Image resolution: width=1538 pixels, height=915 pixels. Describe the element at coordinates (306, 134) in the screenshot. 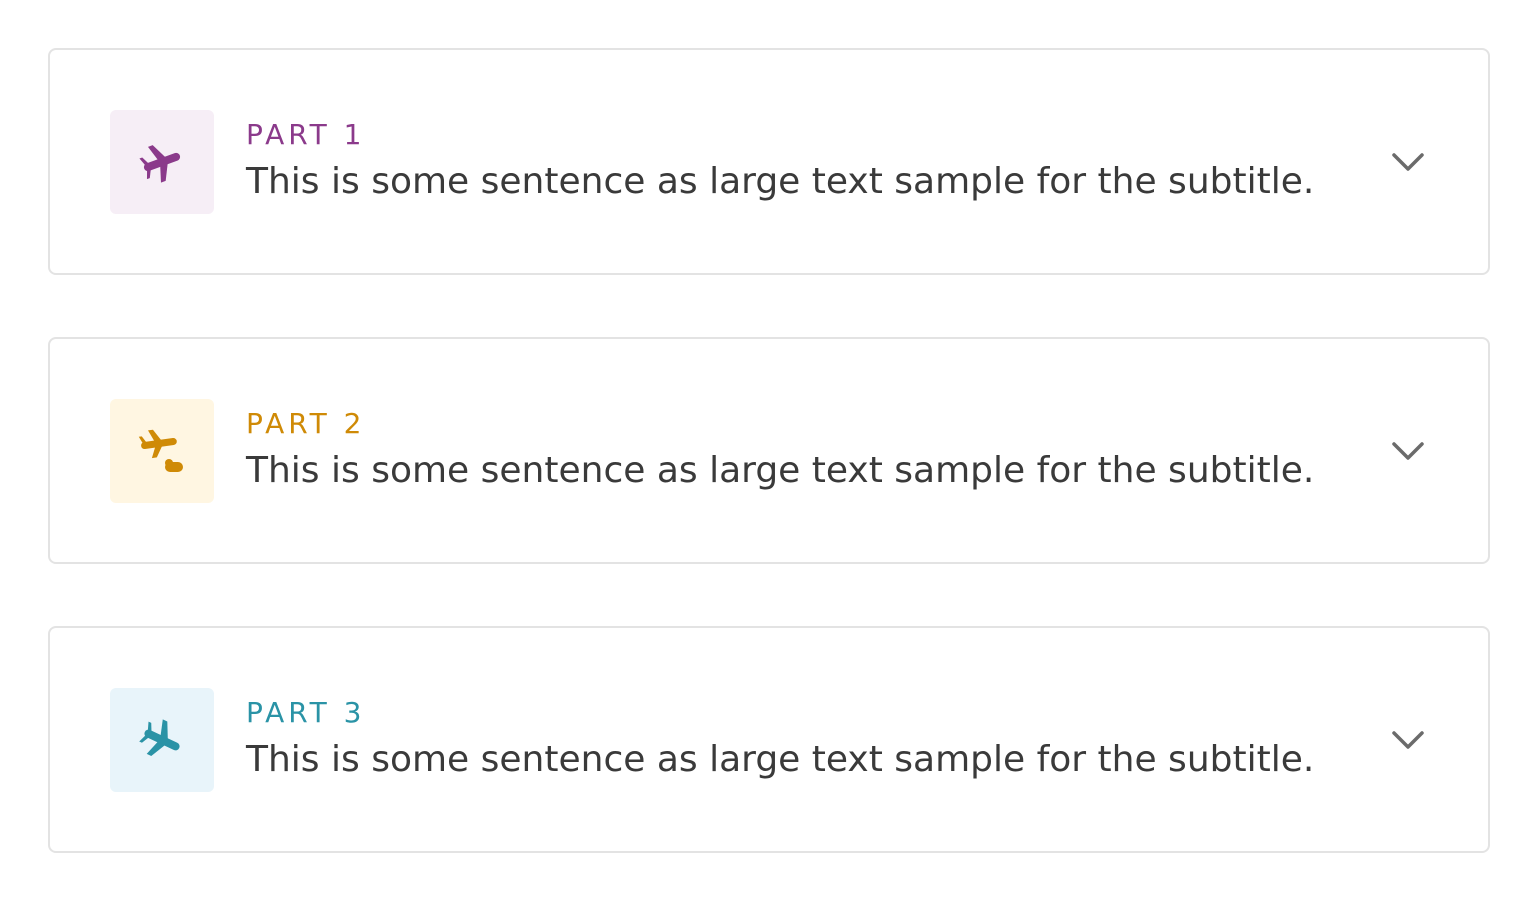

I see `part-label: PART 1` at that location.